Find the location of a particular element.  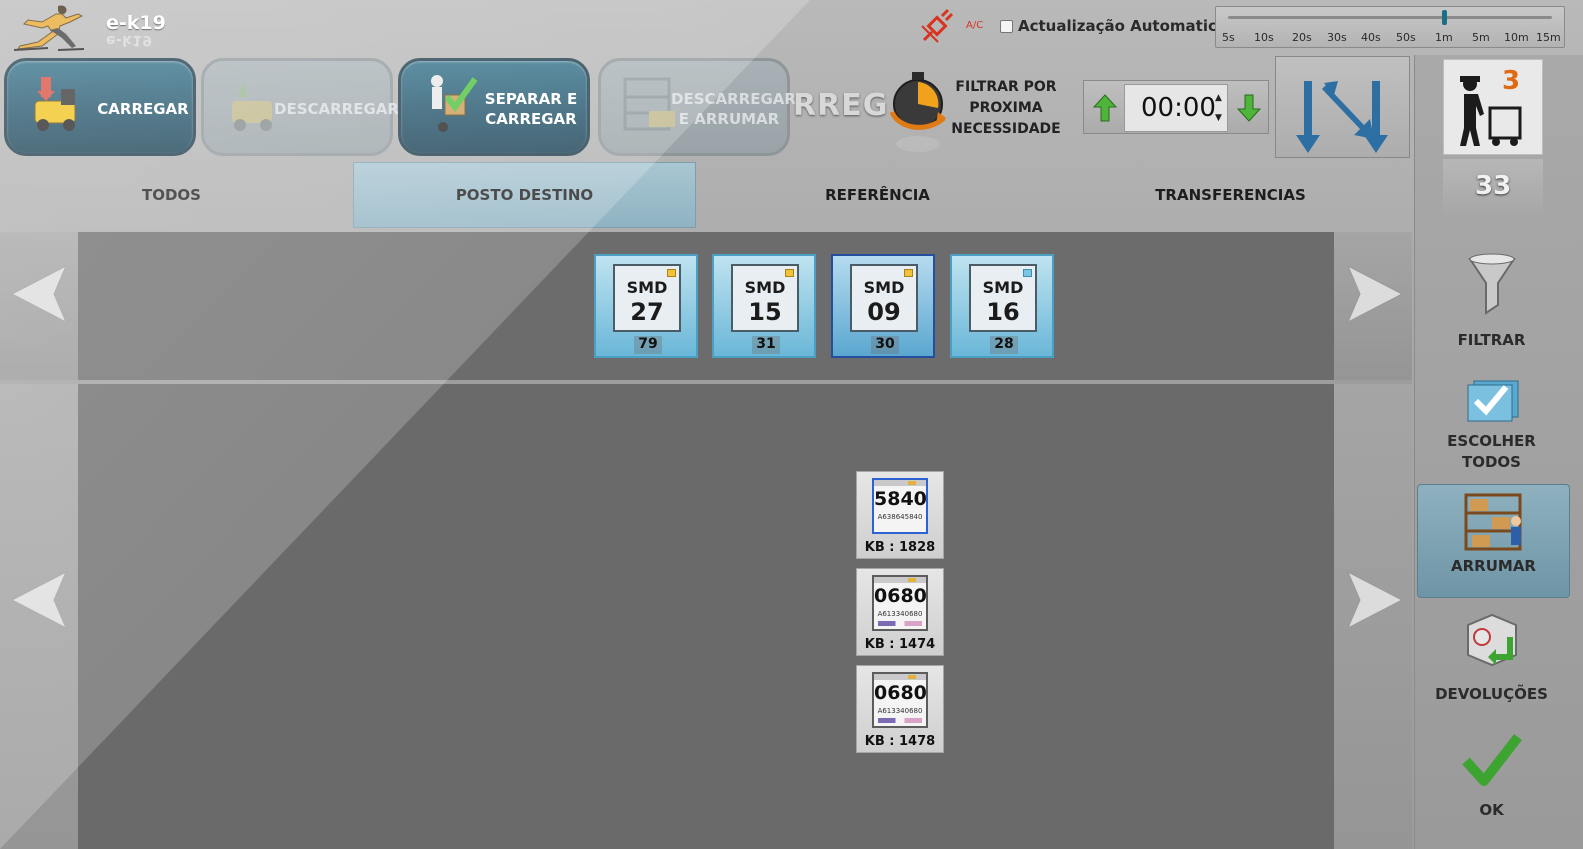

smd-count: 31 is located at coordinates (766, 345).